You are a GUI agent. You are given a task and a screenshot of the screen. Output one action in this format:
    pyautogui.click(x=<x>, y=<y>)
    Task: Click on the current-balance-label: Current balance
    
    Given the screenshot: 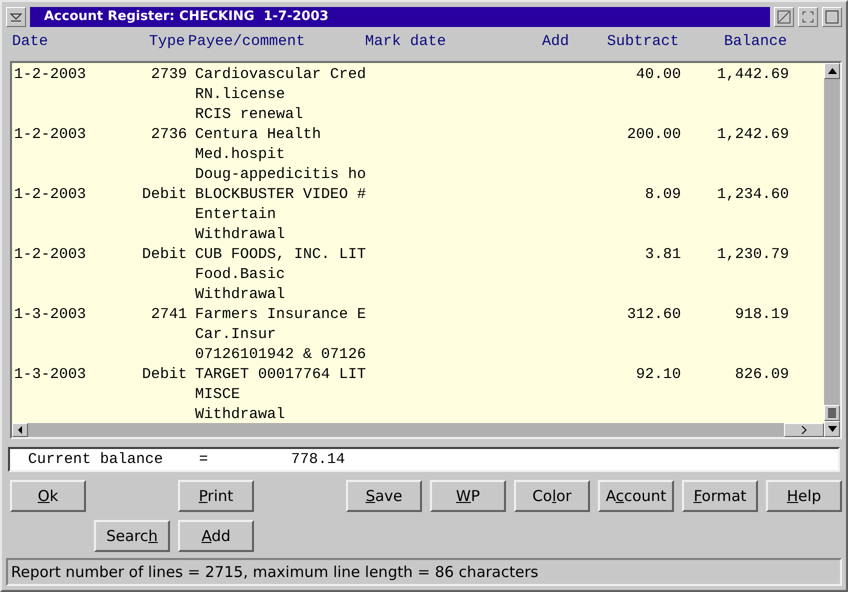 What is the action you would take?
    pyautogui.click(x=96, y=459)
    